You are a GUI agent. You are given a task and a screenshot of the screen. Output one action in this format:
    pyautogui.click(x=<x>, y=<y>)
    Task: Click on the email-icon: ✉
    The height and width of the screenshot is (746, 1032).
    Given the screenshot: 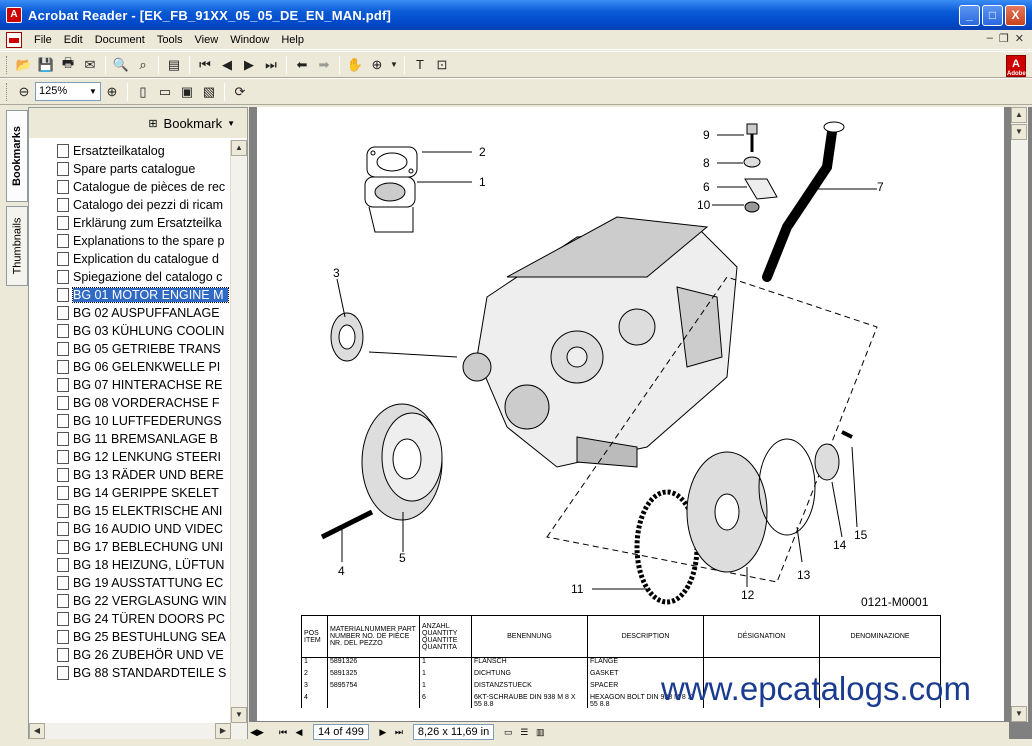 What is the action you would take?
    pyautogui.click(x=90, y=65)
    